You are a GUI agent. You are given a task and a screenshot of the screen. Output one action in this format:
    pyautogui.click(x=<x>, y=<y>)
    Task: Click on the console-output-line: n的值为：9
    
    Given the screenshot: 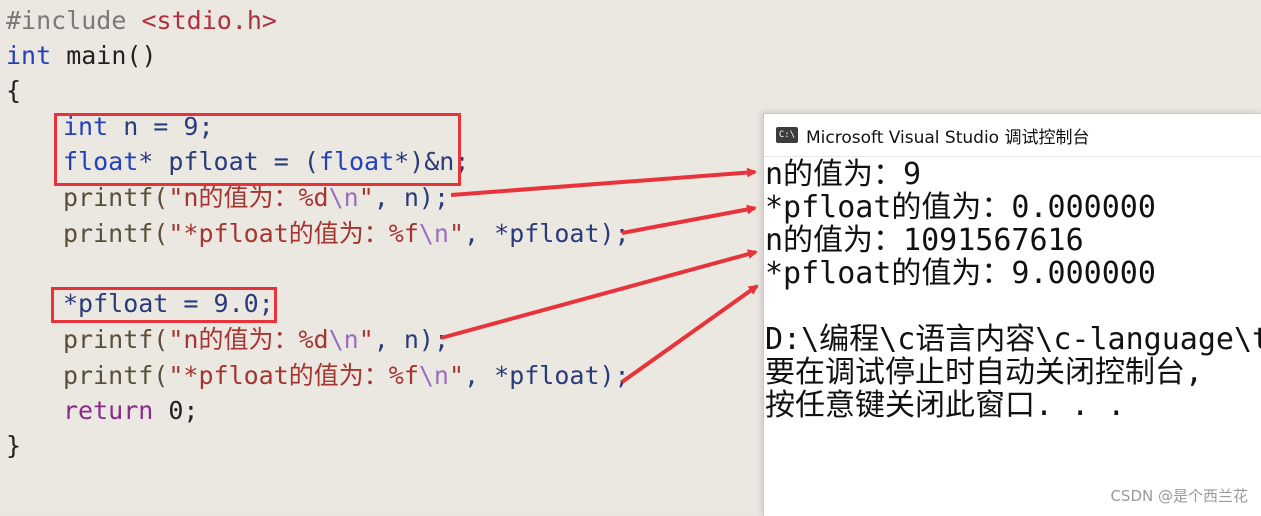 What is the action you would take?
    pyautogui.click(x=843, y=174)
    